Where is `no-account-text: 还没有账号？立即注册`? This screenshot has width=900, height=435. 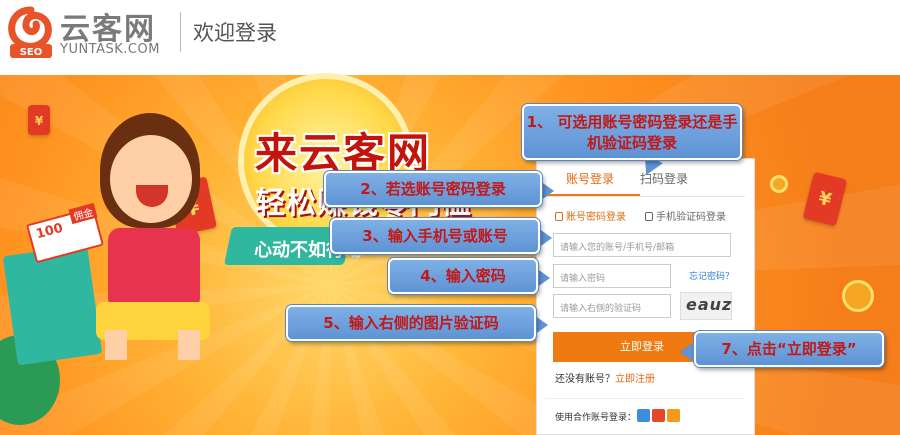
no-account-text: 还没有账号？立即注册 is located at coordinates (605, 377).